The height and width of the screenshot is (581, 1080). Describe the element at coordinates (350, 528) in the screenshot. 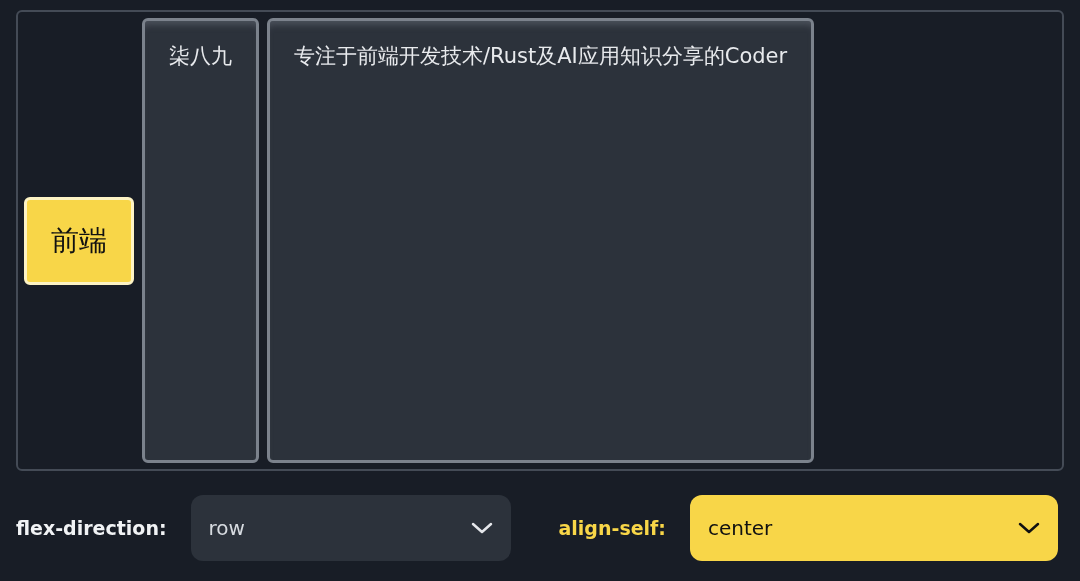

I see `select-field: row` at that location.